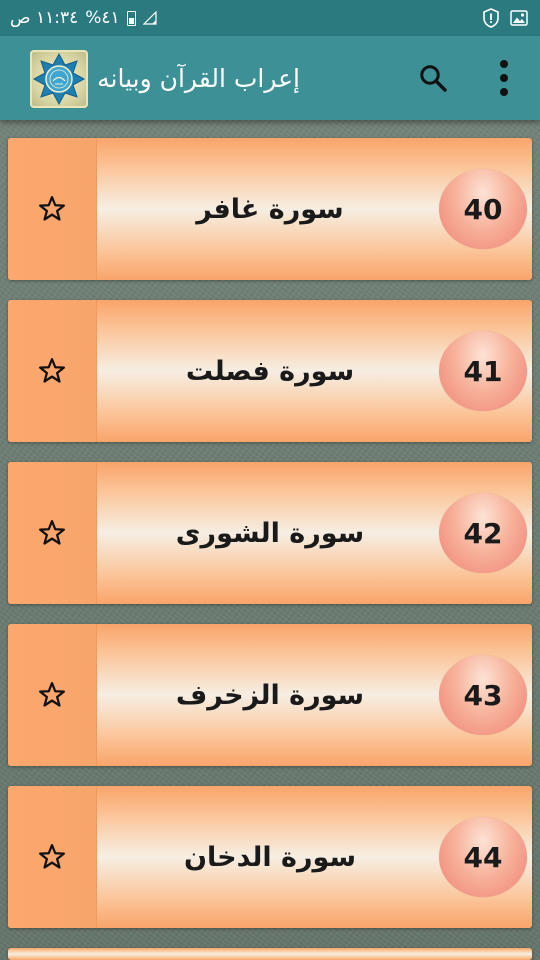  What do you see at coordinates (483, 533) in the screenshot?
I see `surah-number-badge: 42` at bounding box center [483, 533].